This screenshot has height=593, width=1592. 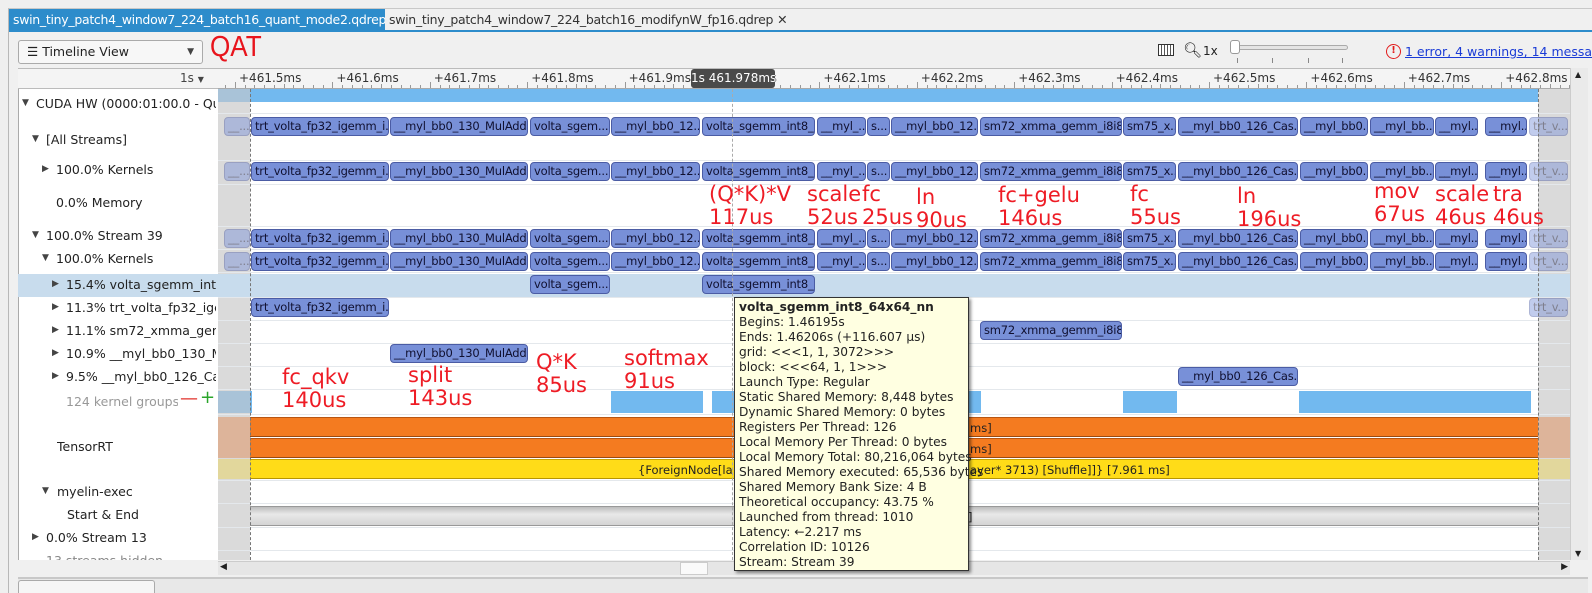 I want to click on row-kernel-myl130: 10.9% __myl_bb0_130_Mul, so click(x=141, y=353).